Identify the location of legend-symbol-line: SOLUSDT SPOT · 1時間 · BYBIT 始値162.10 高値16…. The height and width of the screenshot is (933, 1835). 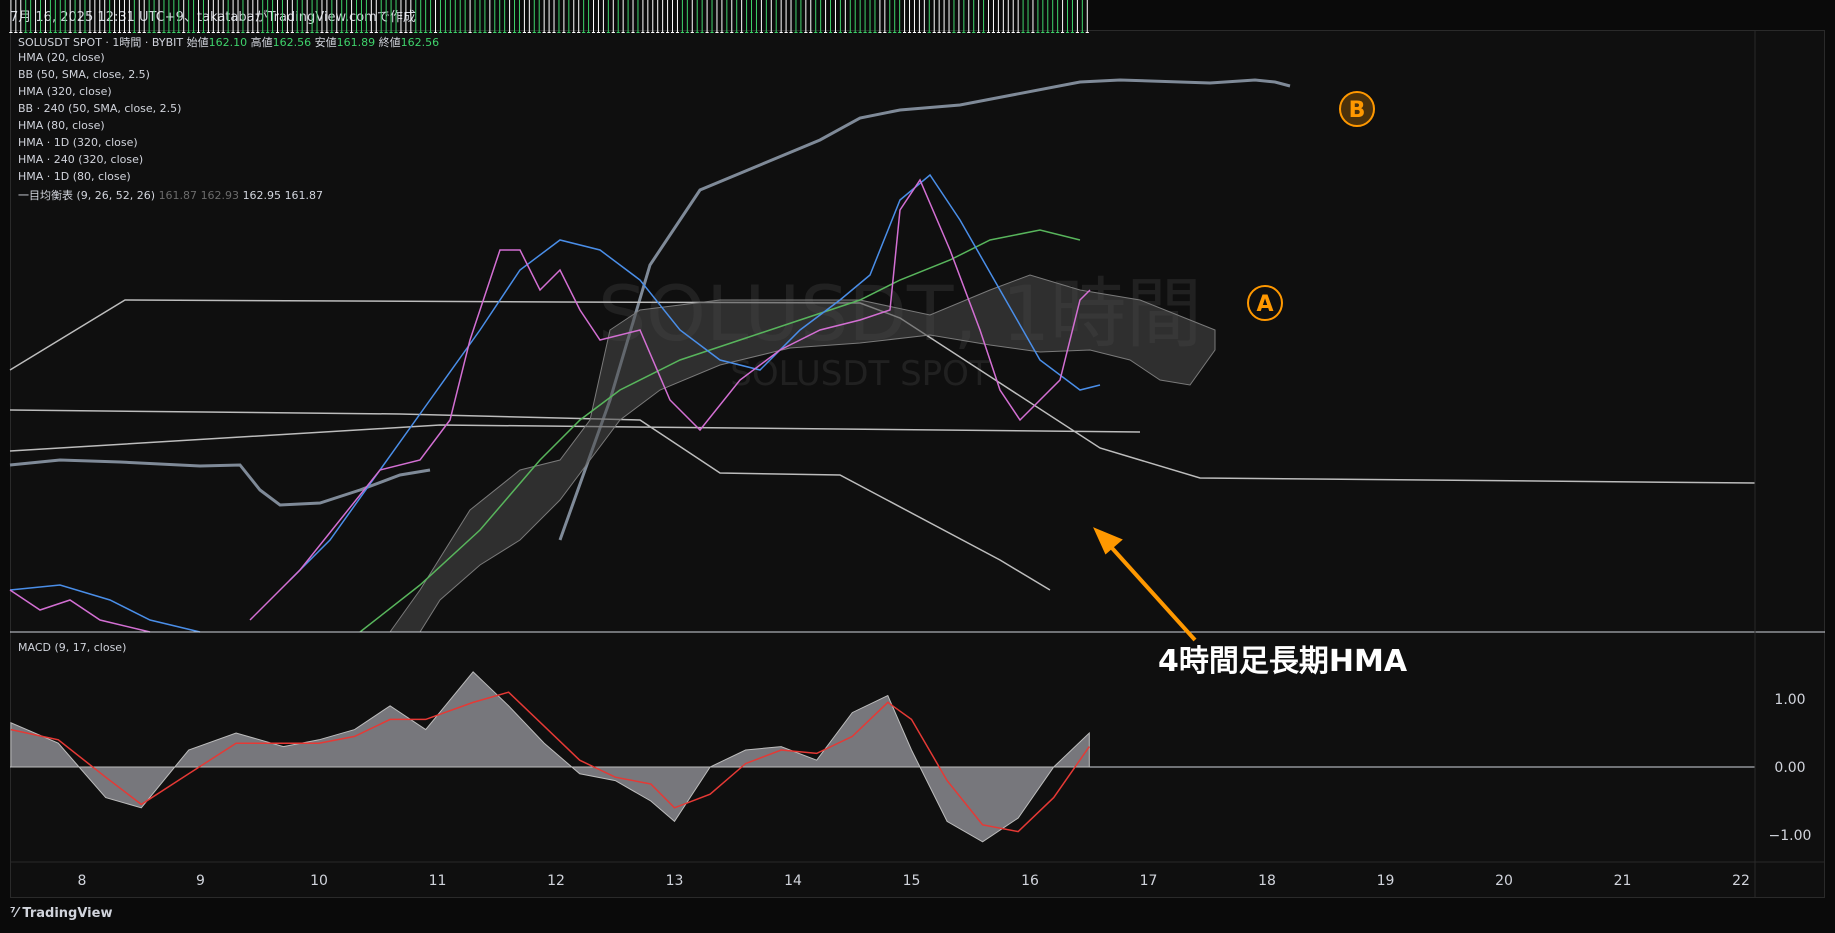
(228, 42).